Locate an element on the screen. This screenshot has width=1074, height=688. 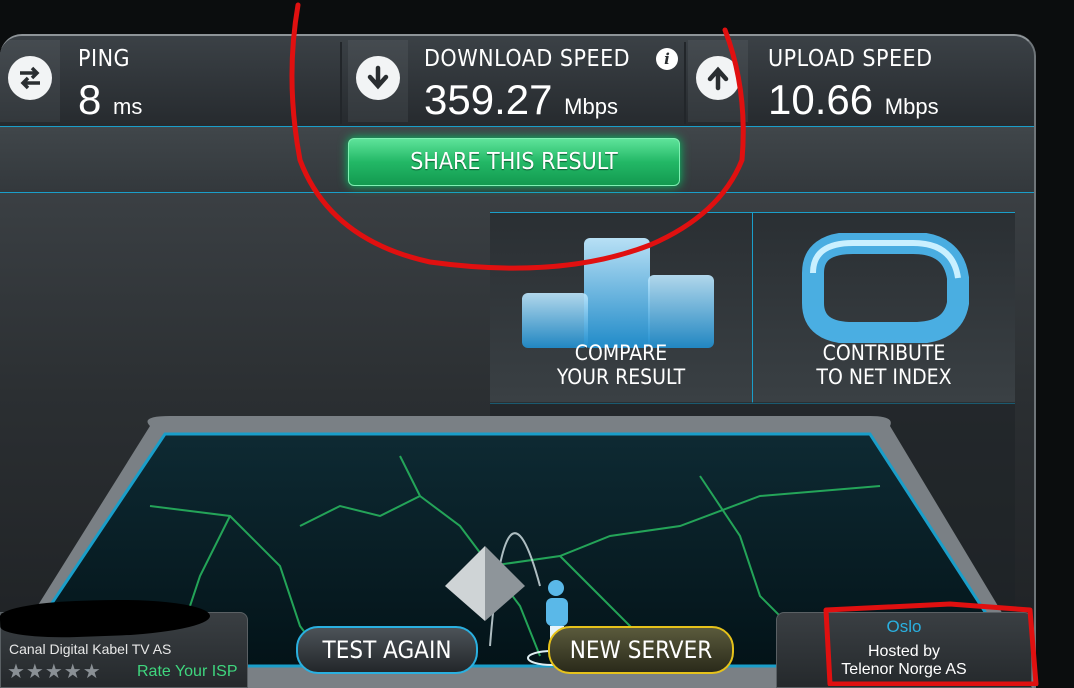
compare-line2: YOUR RESULT is located at coordinates (621, 377).